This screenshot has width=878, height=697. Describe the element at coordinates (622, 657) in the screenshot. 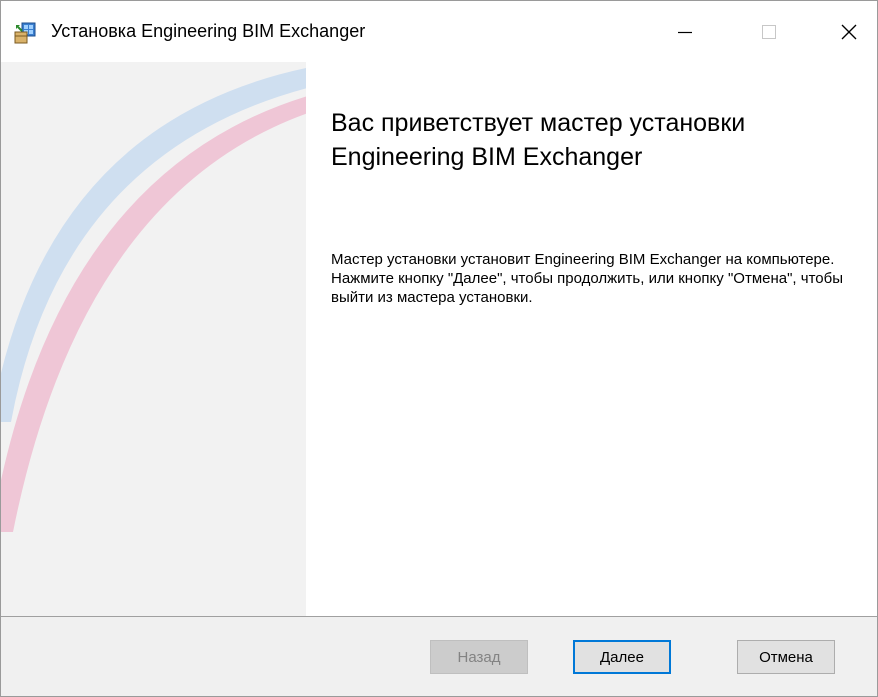

I see `next-button: Далее` at that location.